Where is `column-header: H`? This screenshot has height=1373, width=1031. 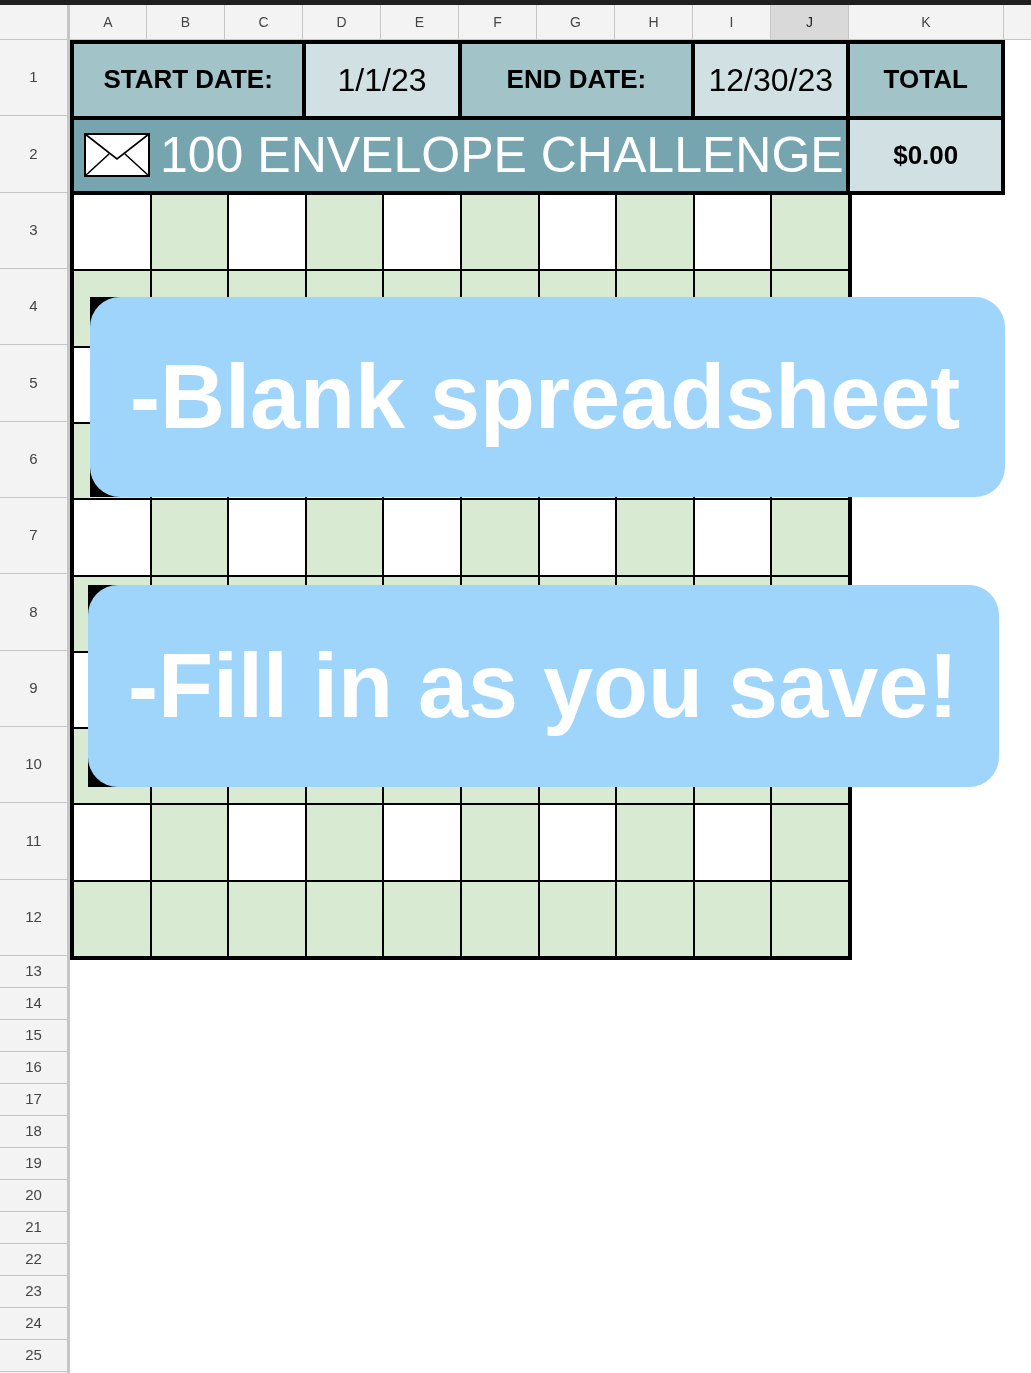 column-header: H is located at coordinates (654, 22).